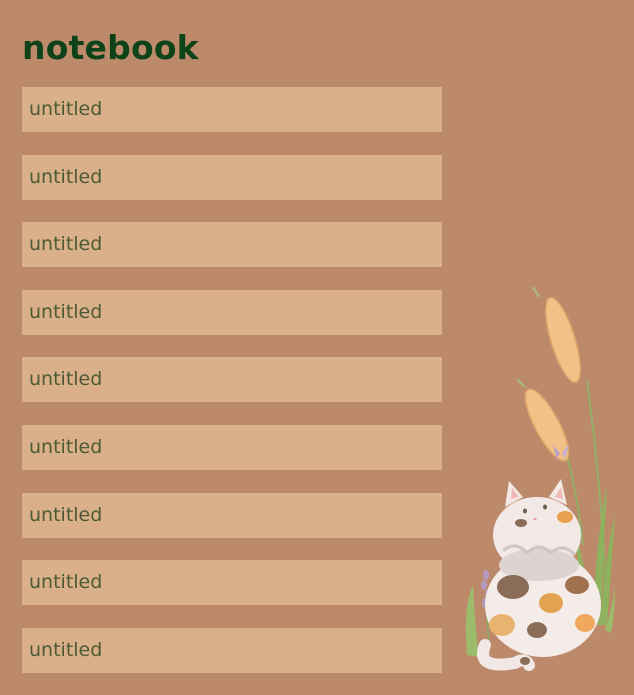 The width and height of the screenshot is (634, 695). What do you see at coordinates (539, 575) in the screenshot?
I see `cat` at bounding box center [539, 575].